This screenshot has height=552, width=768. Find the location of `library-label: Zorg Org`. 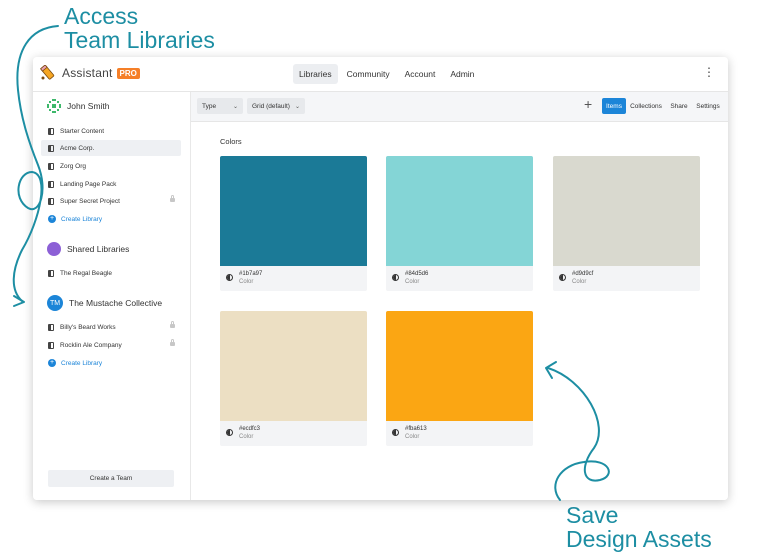

library-label: Zorg Org is located at coordinates (73, 166).